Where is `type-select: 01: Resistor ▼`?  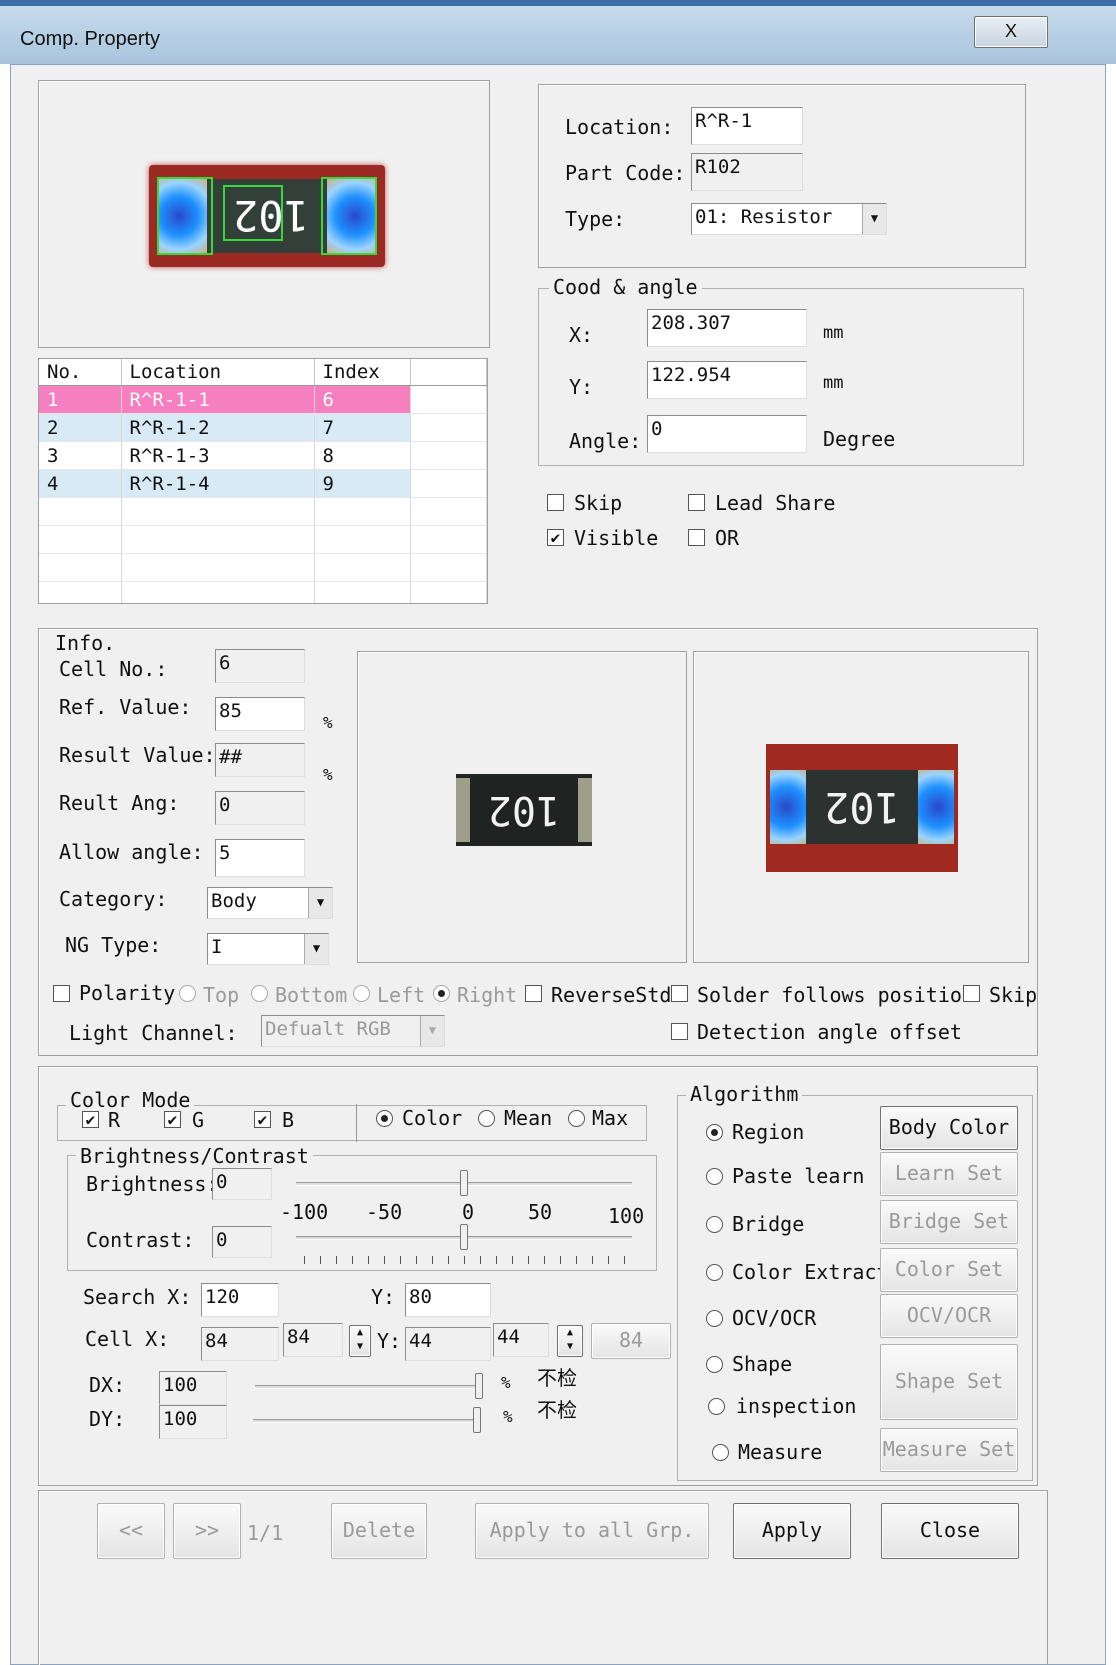 type-select: 01: Resistor ▼ is located at coordinates (789, 219).